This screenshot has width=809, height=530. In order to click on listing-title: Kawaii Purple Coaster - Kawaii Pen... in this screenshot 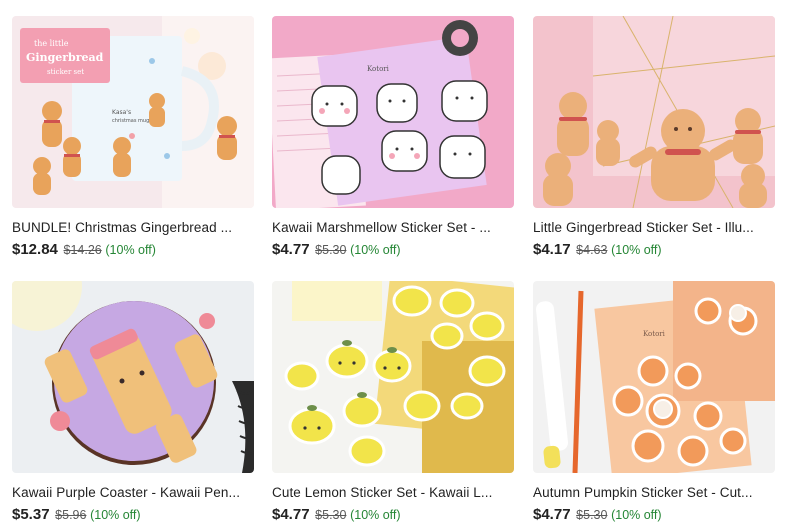, I will do `click(133, 493)`.